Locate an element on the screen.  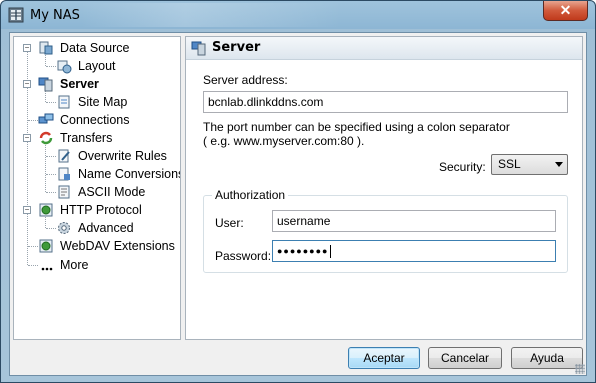
tree-item-webdav-extensions: WebDAV Extensions is located at coordinates (109, 246).